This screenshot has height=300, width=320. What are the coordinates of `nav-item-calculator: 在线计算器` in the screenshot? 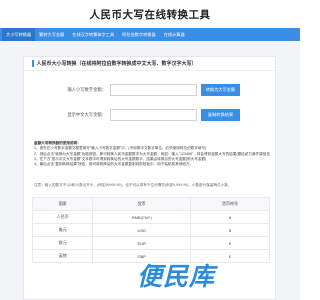 It's located at (174, 34).